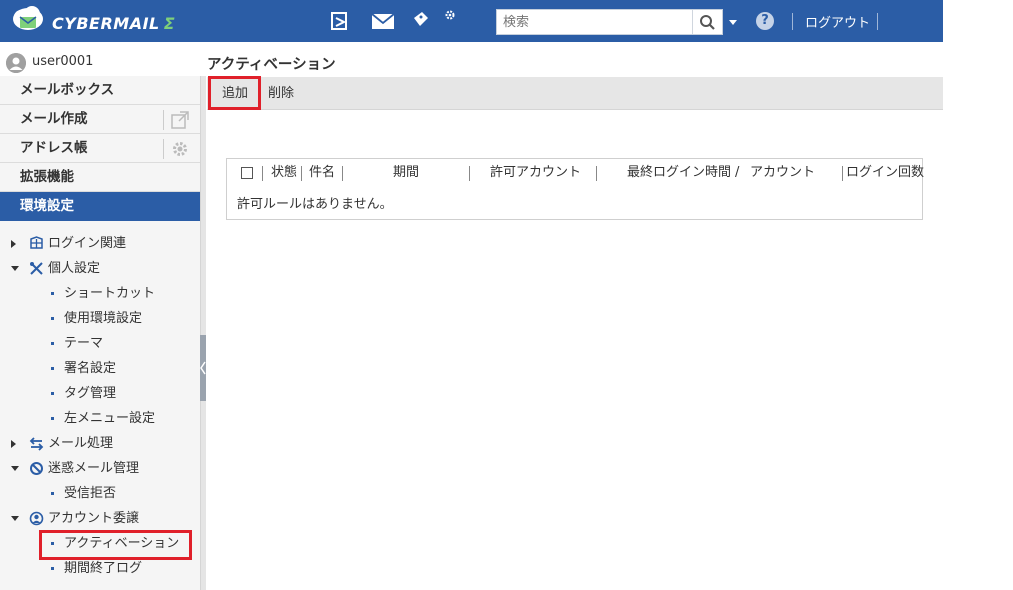  What do you see at coordinates (247, 173) in the screenshot?
I see `select-all-checkbox` at bounding box center [247, 173].